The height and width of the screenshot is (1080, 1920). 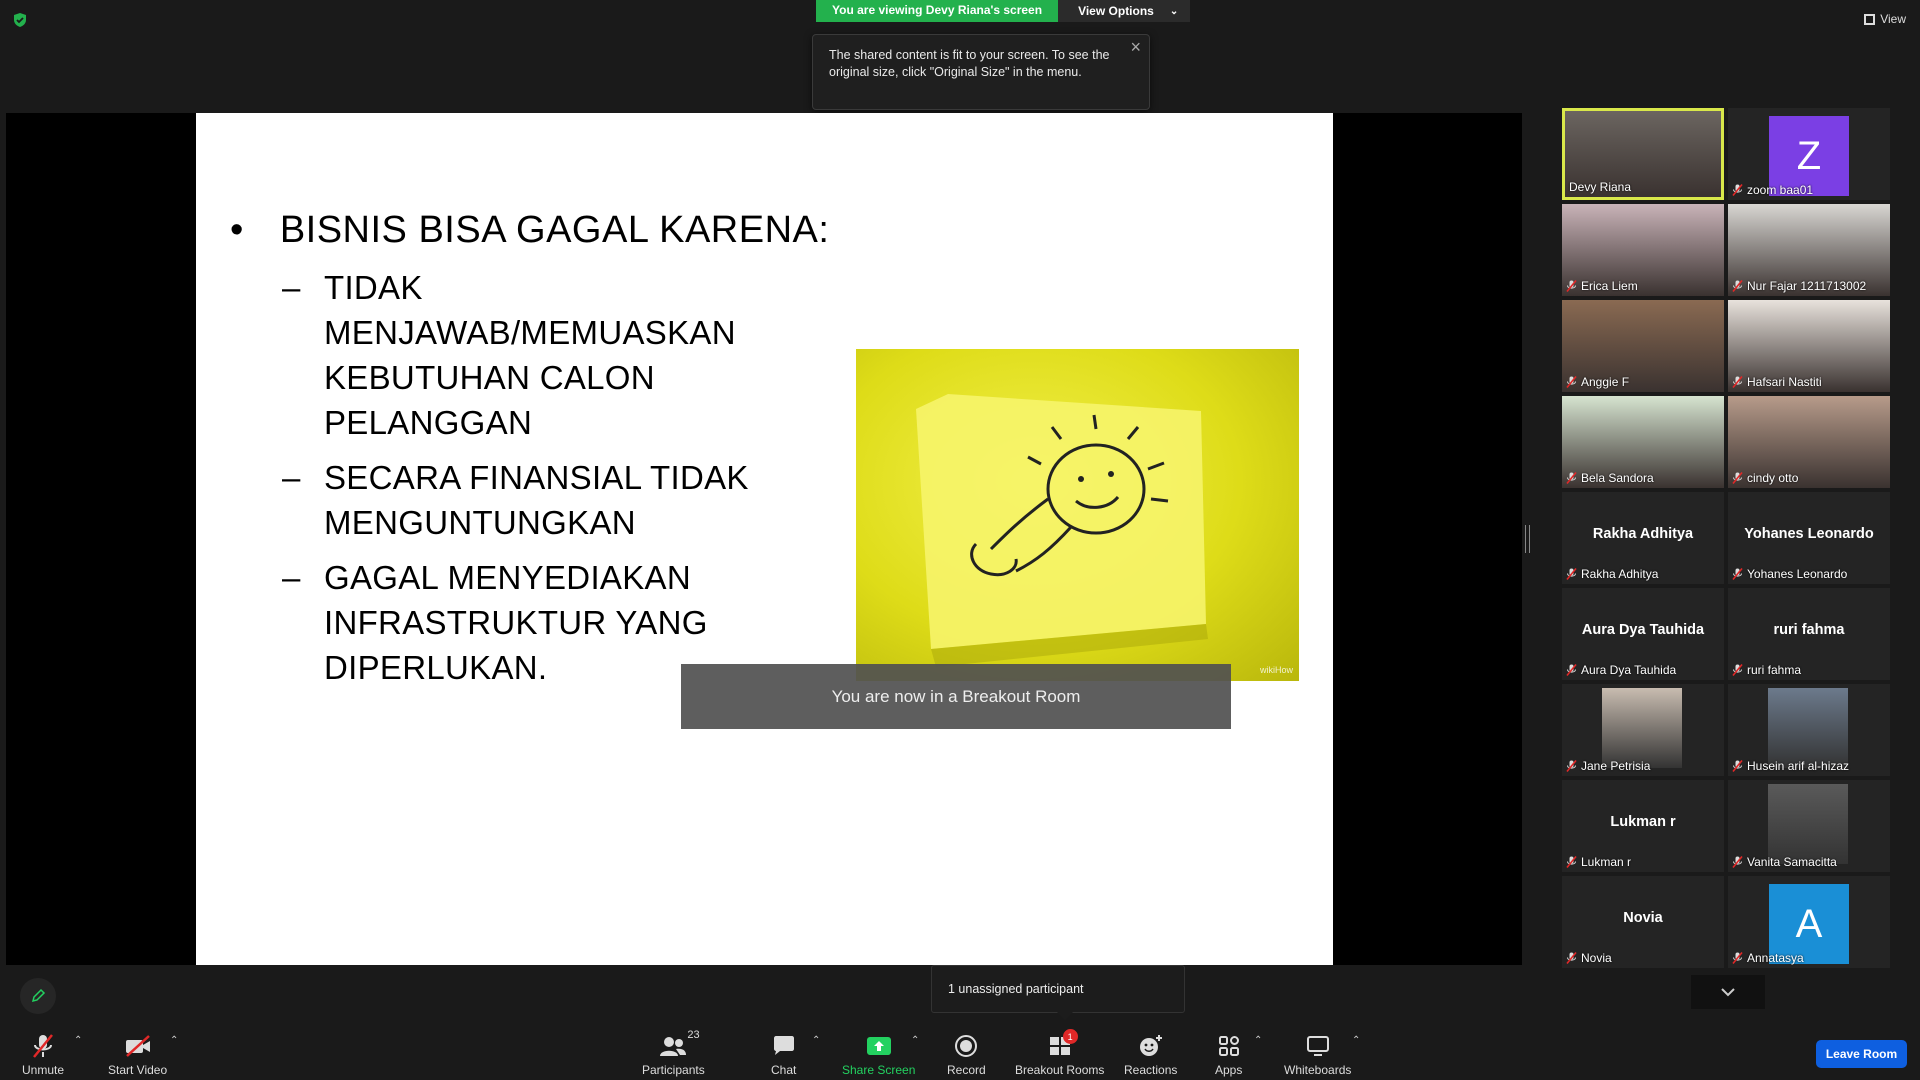 I want to click on video-options-caret-icon: ⌃, so click(x=174, y=1040).